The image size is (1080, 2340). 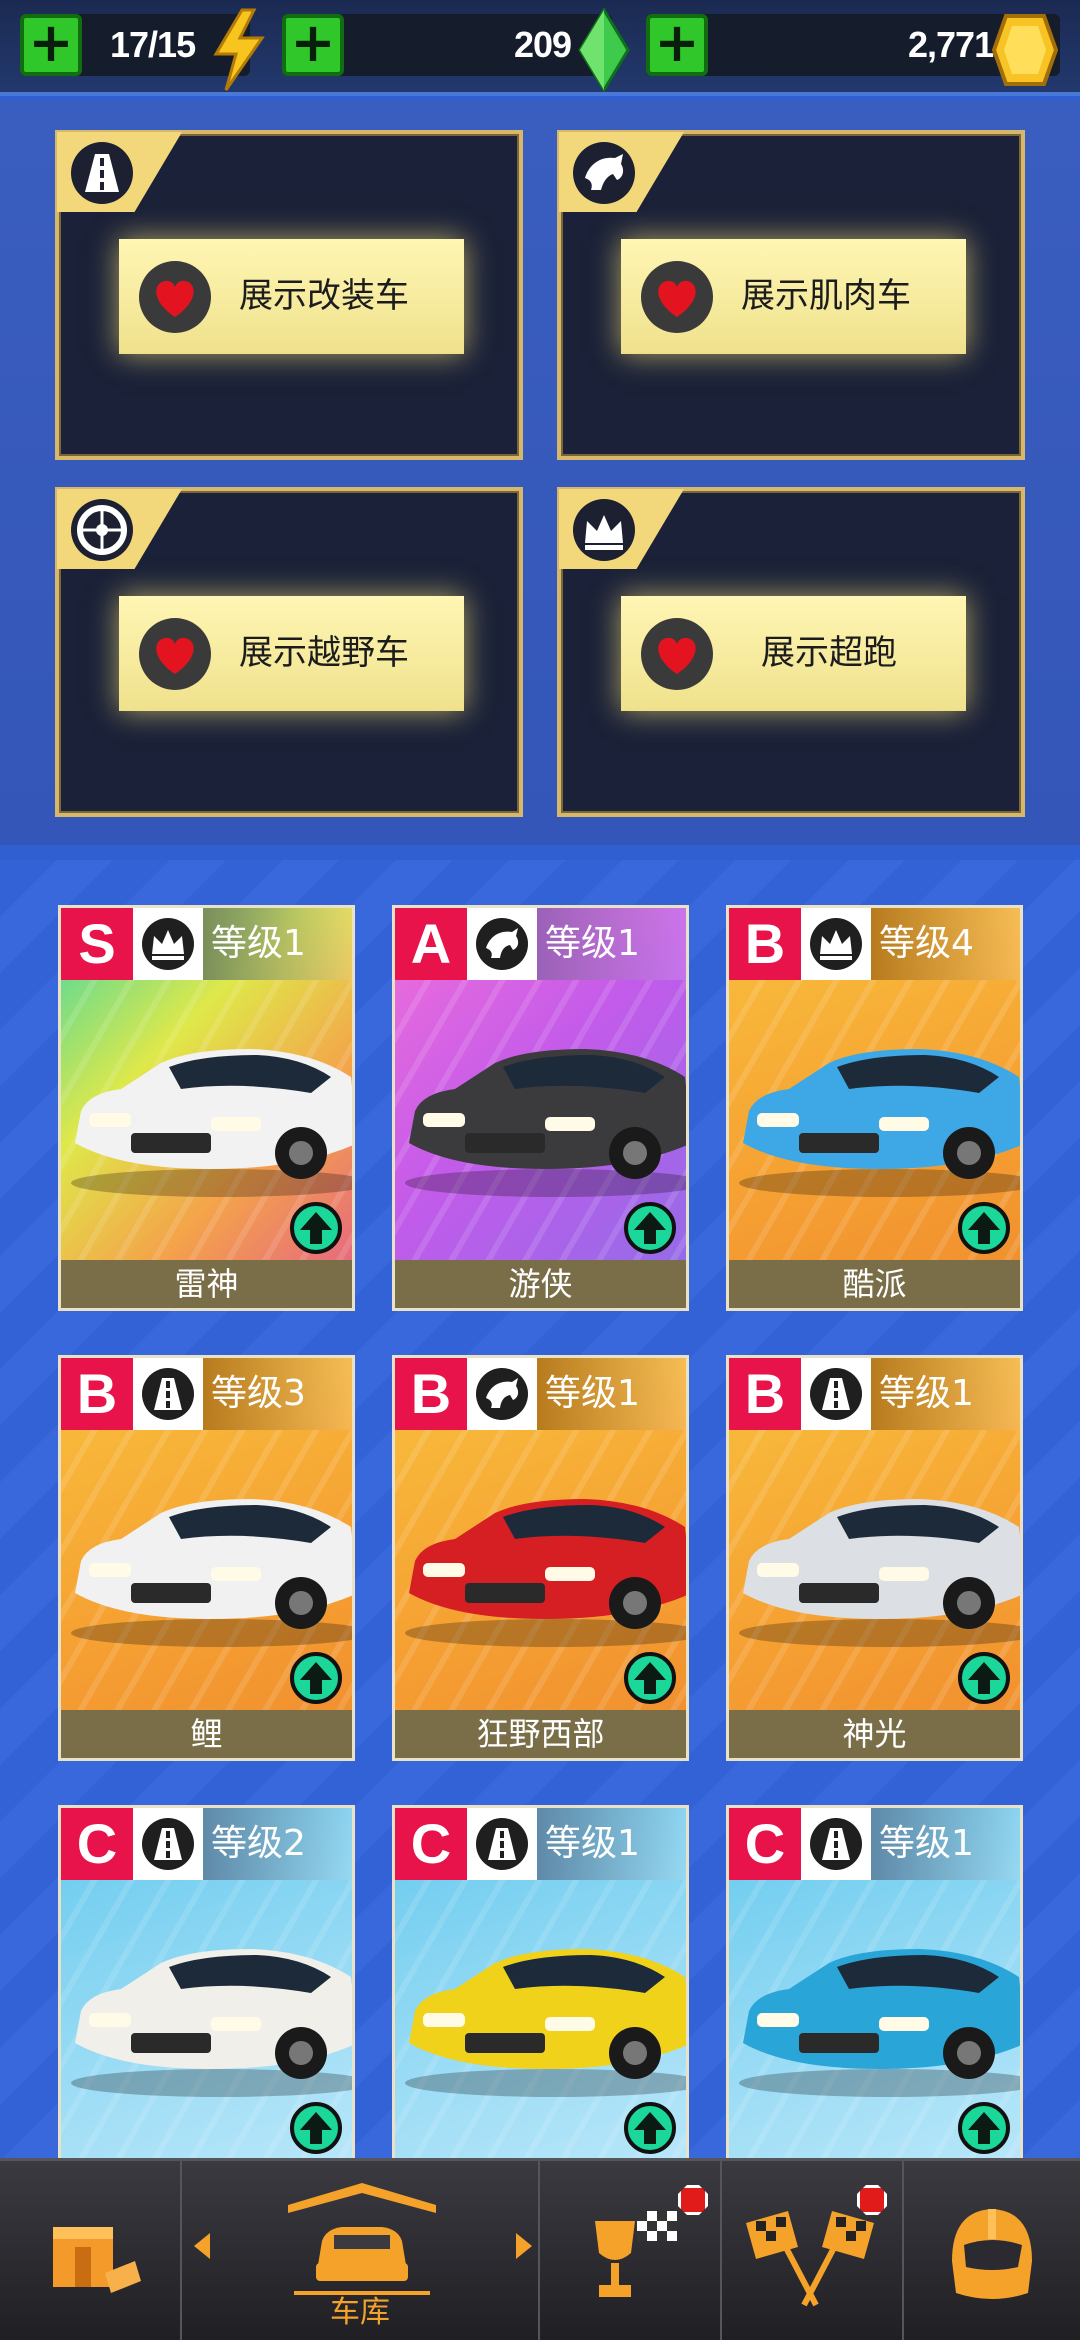 I want to click on card-header: B 等级4, so click(x=874, y=944).